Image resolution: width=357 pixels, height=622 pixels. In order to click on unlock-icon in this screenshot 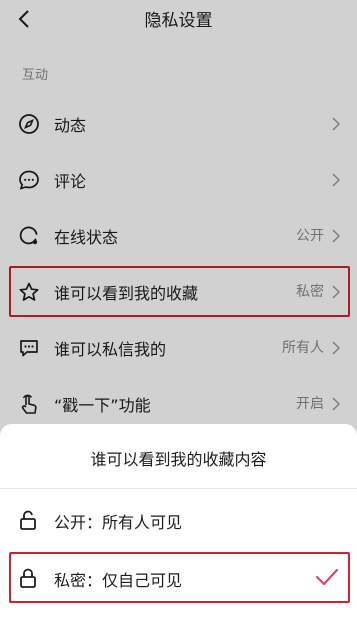, I will do `click(28, 520)`.